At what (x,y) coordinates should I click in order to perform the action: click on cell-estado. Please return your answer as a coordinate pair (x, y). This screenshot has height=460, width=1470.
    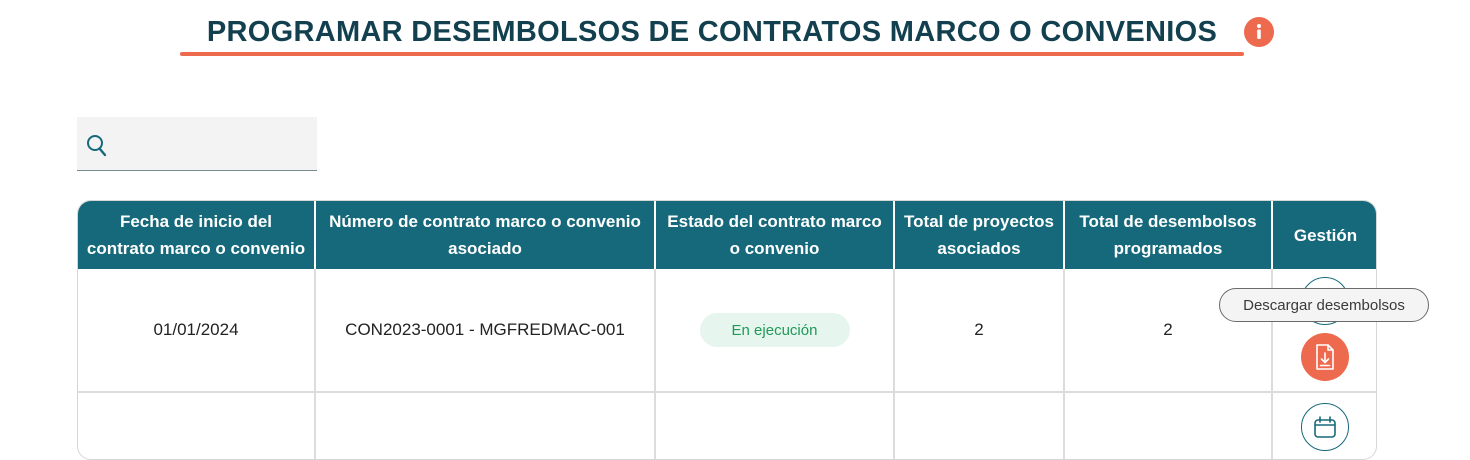
    Looking at the image, I should click on (775, 426).